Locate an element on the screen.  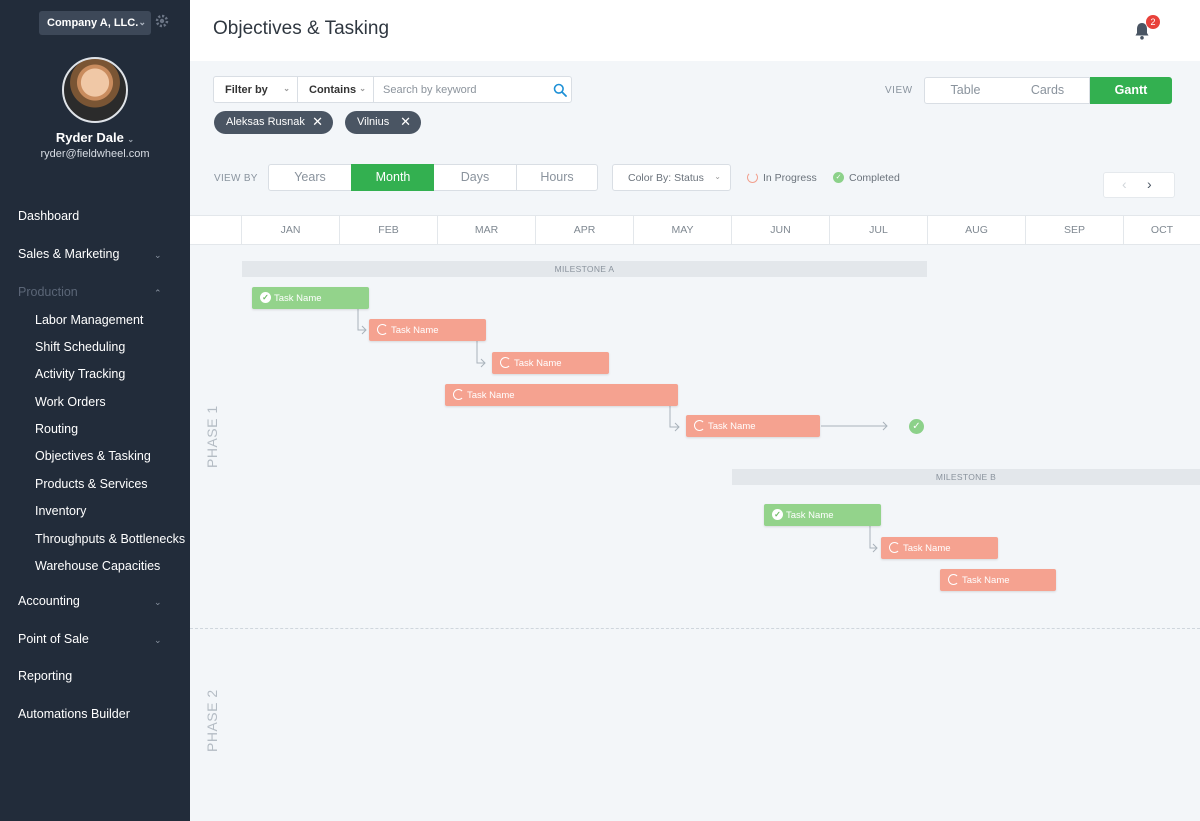
completed-check-icon: ✓ is located at coordinates (916, 426).